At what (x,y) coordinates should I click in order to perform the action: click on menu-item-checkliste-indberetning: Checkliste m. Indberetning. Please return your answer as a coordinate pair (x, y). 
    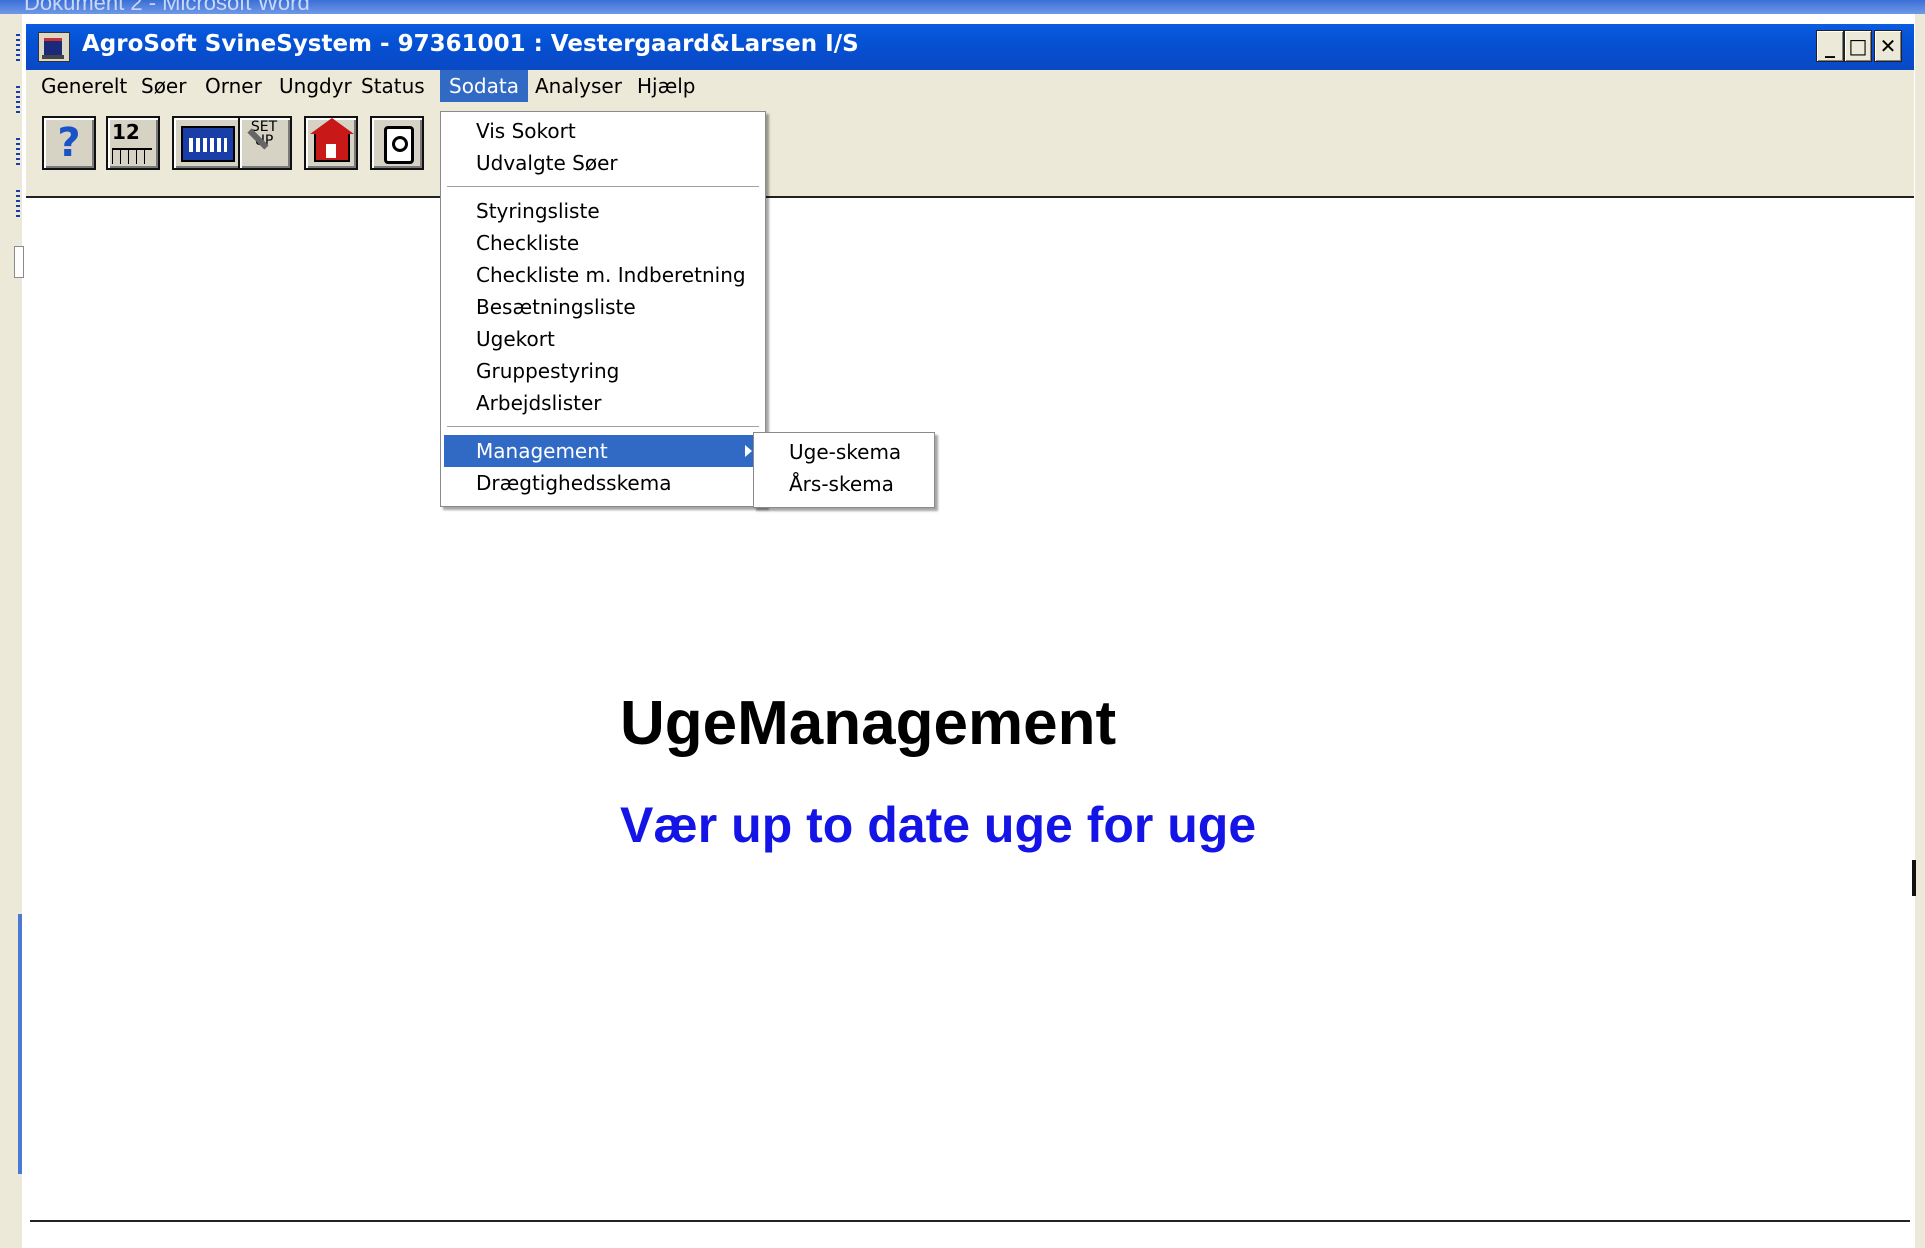
    Looking at the image, I should click on (603, 275).